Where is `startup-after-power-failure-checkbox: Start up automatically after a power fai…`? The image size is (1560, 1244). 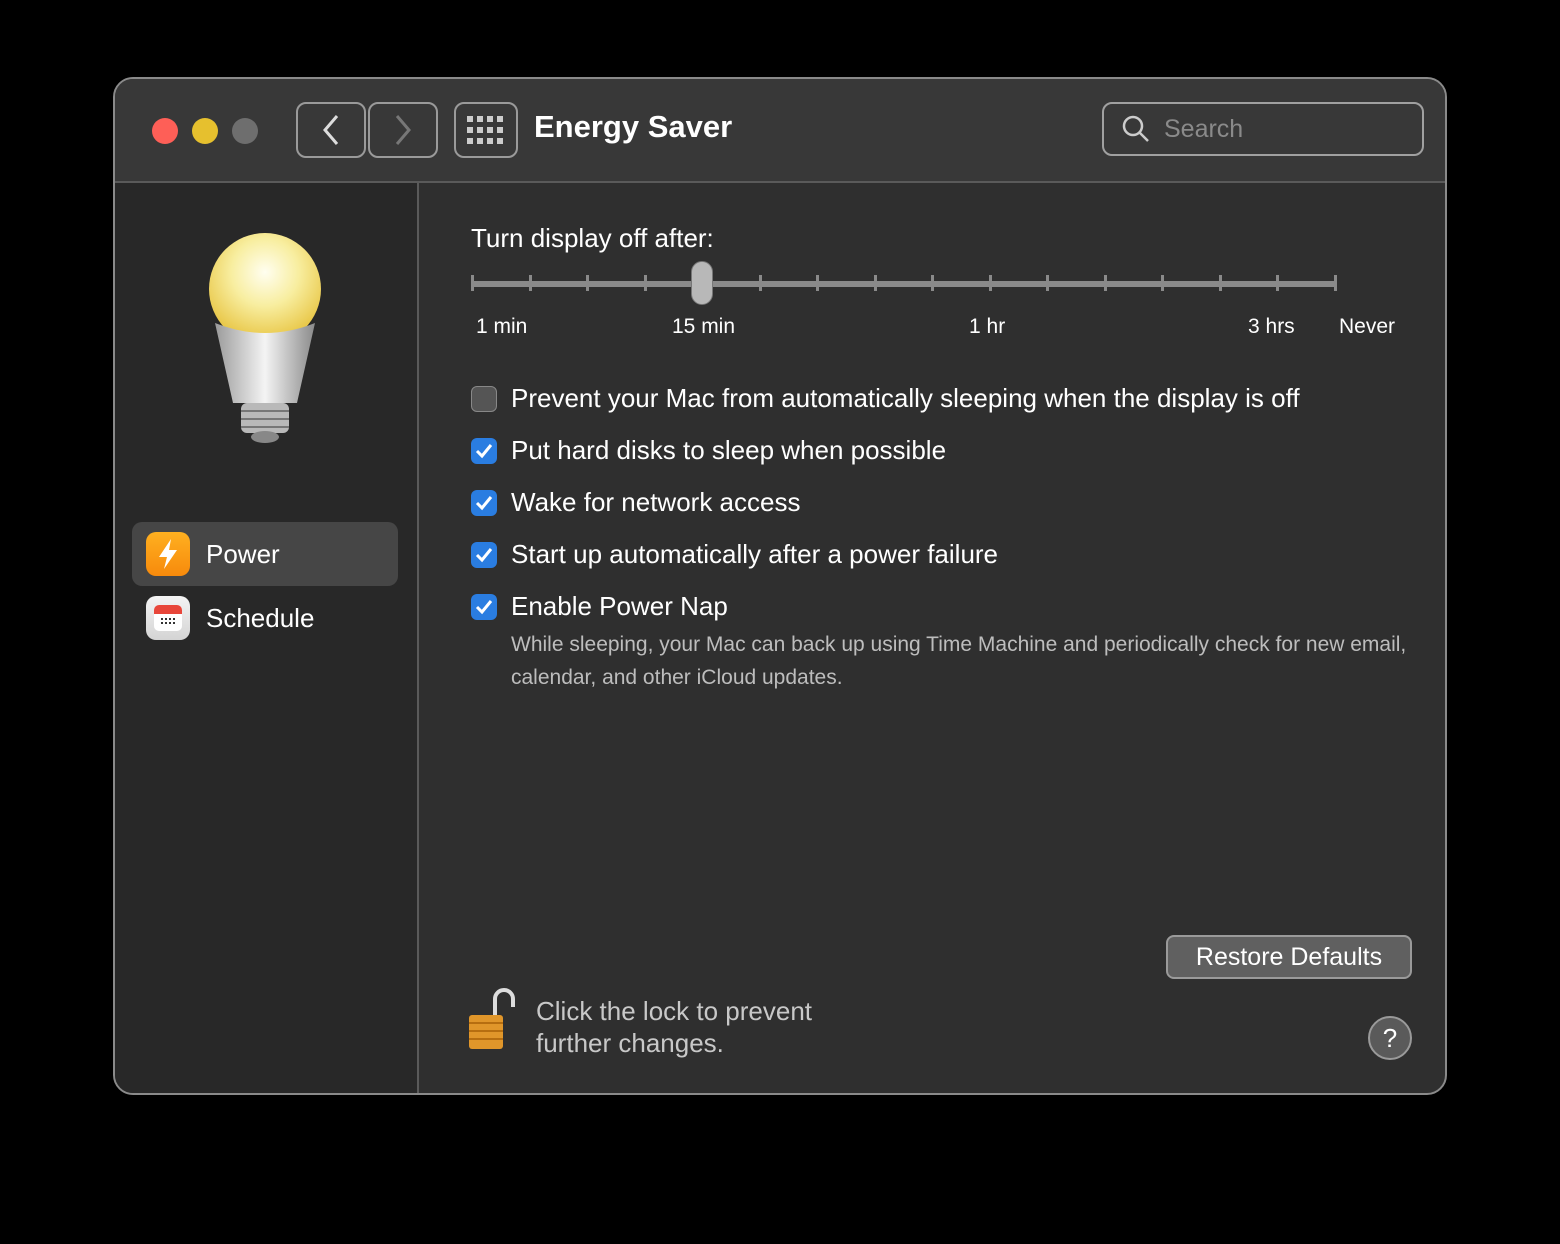
startup-after-power-failure-checkbox: Start up automatically after a power fai… is located at coordinates (734, 554).